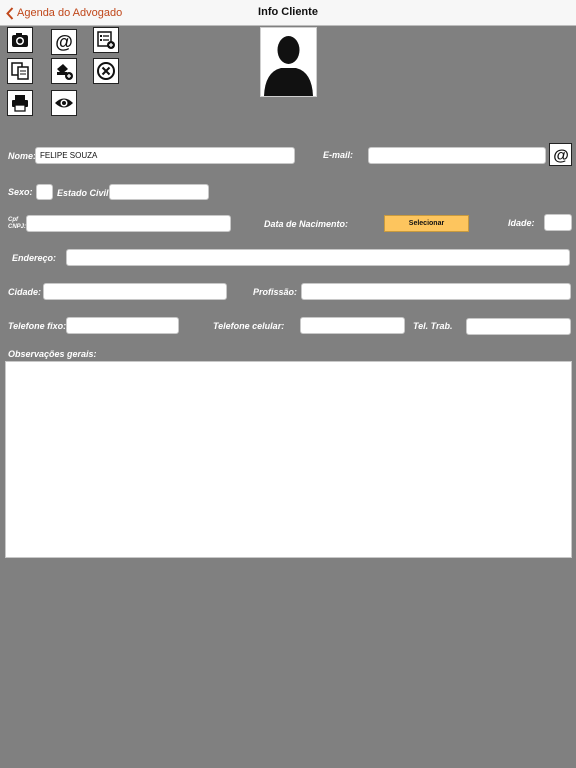  I want to click on endereco-field, so click(318, 257).